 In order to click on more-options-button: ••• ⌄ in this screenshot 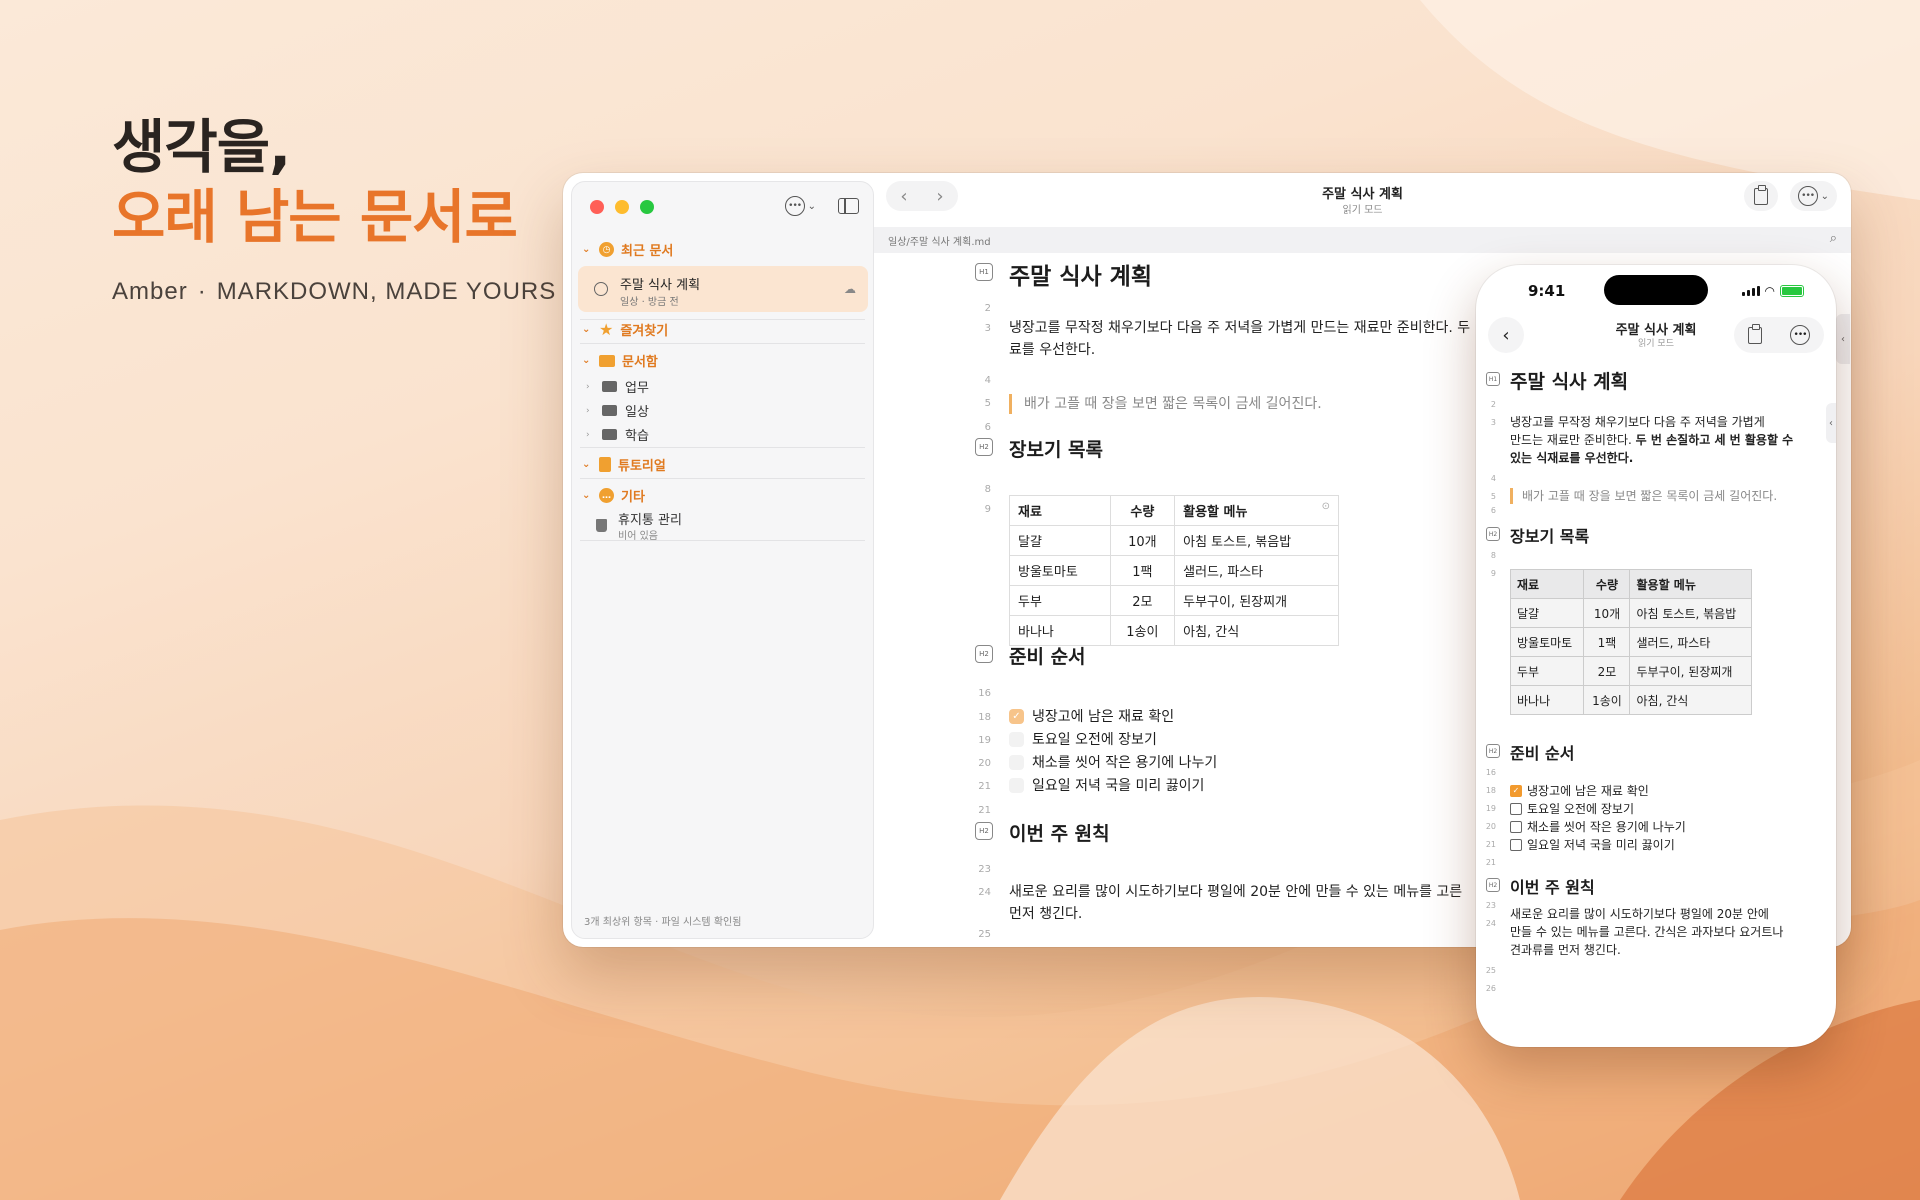, I will do `click(1813, 196)`.